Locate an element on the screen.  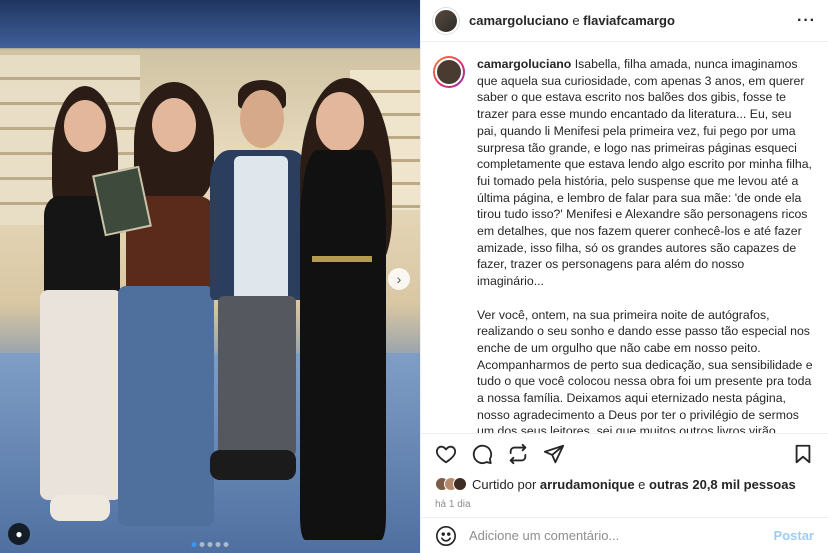
comment-input is located at coordinates (621, 535).